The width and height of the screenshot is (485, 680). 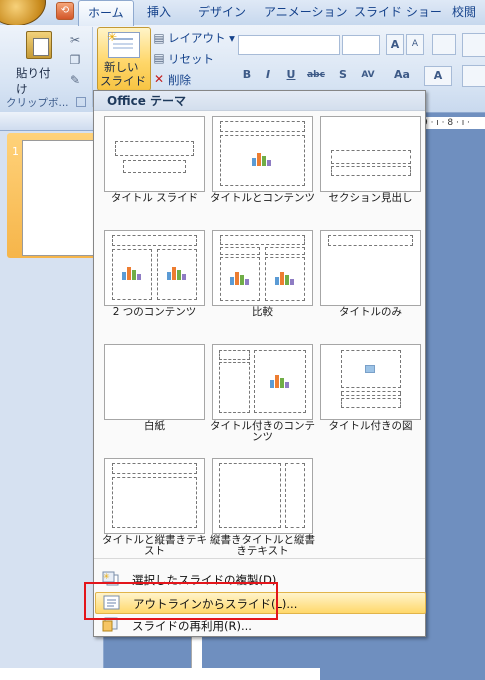 I want to click on picture-icon, so click(x=370, y=369).